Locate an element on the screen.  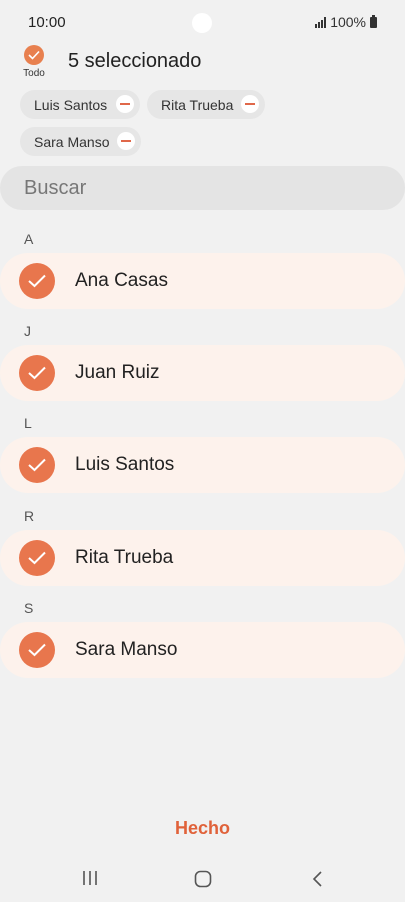
chip-label: Sara Manso is located at coordinates (72, 141).